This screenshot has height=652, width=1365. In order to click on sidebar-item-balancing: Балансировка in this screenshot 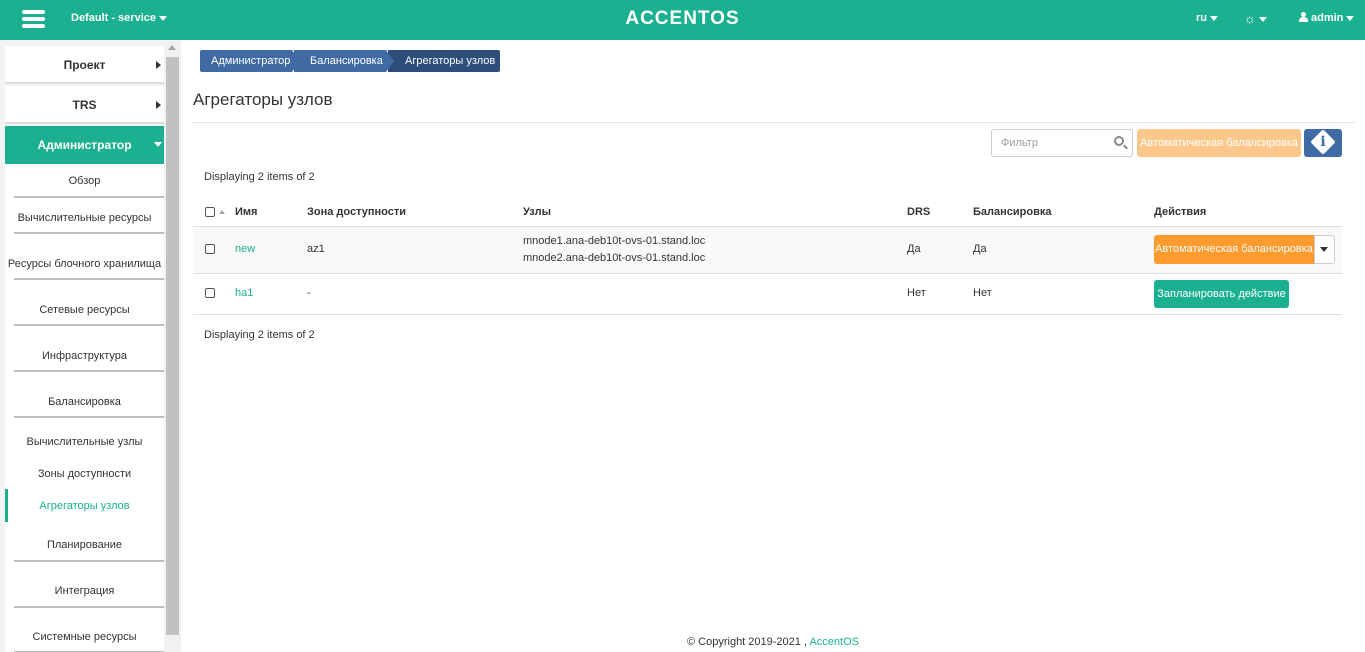, I will do `click(84, 402)`.